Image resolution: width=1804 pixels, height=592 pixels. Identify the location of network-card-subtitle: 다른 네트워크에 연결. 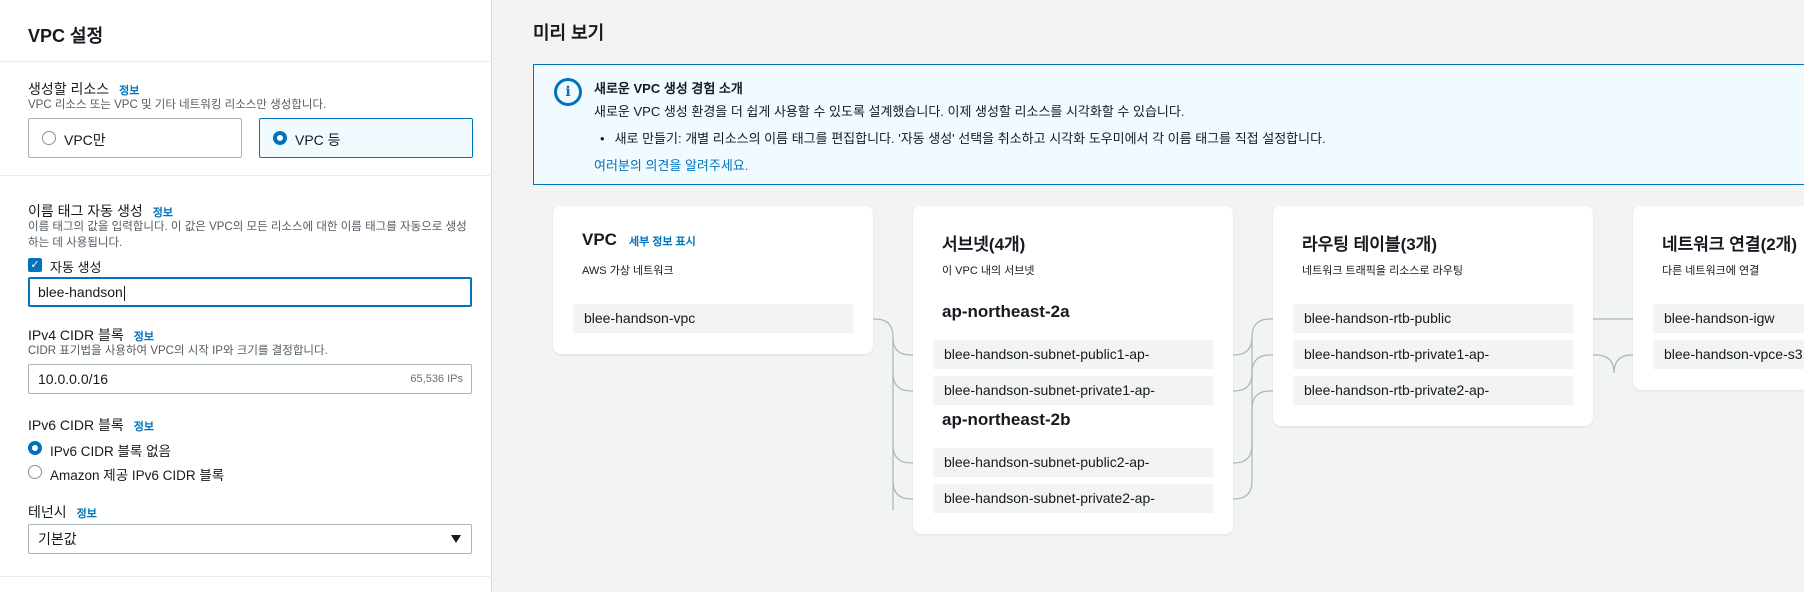
(1711, 271).